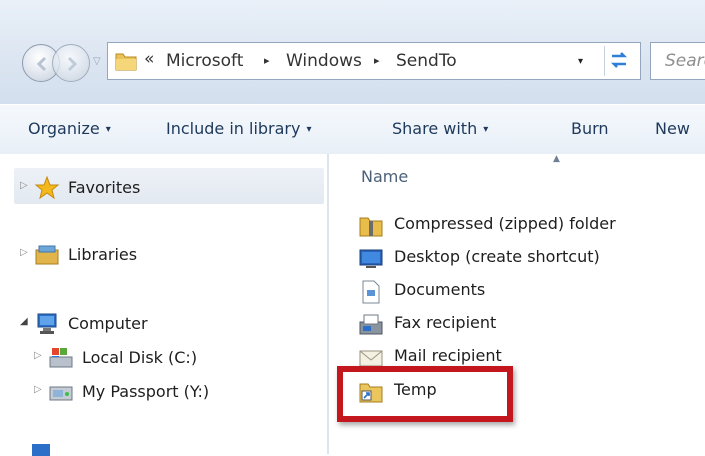  Describe the element at coordinates (445, 322) in the screenshot. I see `file-label: Fax recipient` at that location.